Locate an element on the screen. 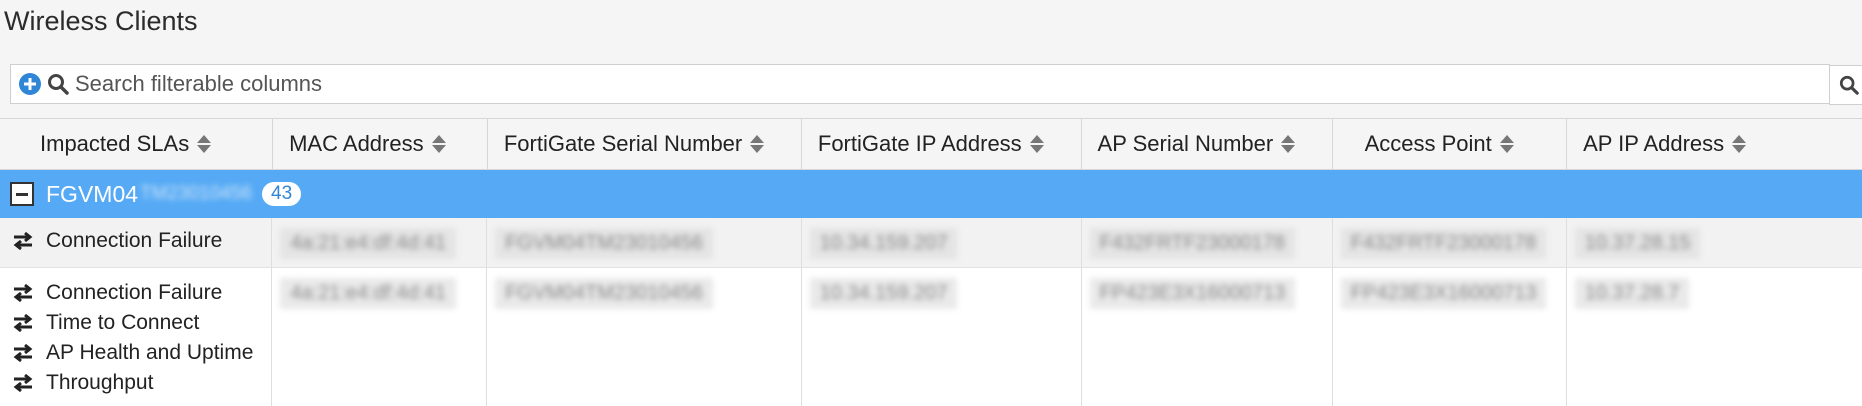 The width and height of the screenshot is (1862, 406). column-header-mac-address: MAC Address is located at coordinates (380, 144).